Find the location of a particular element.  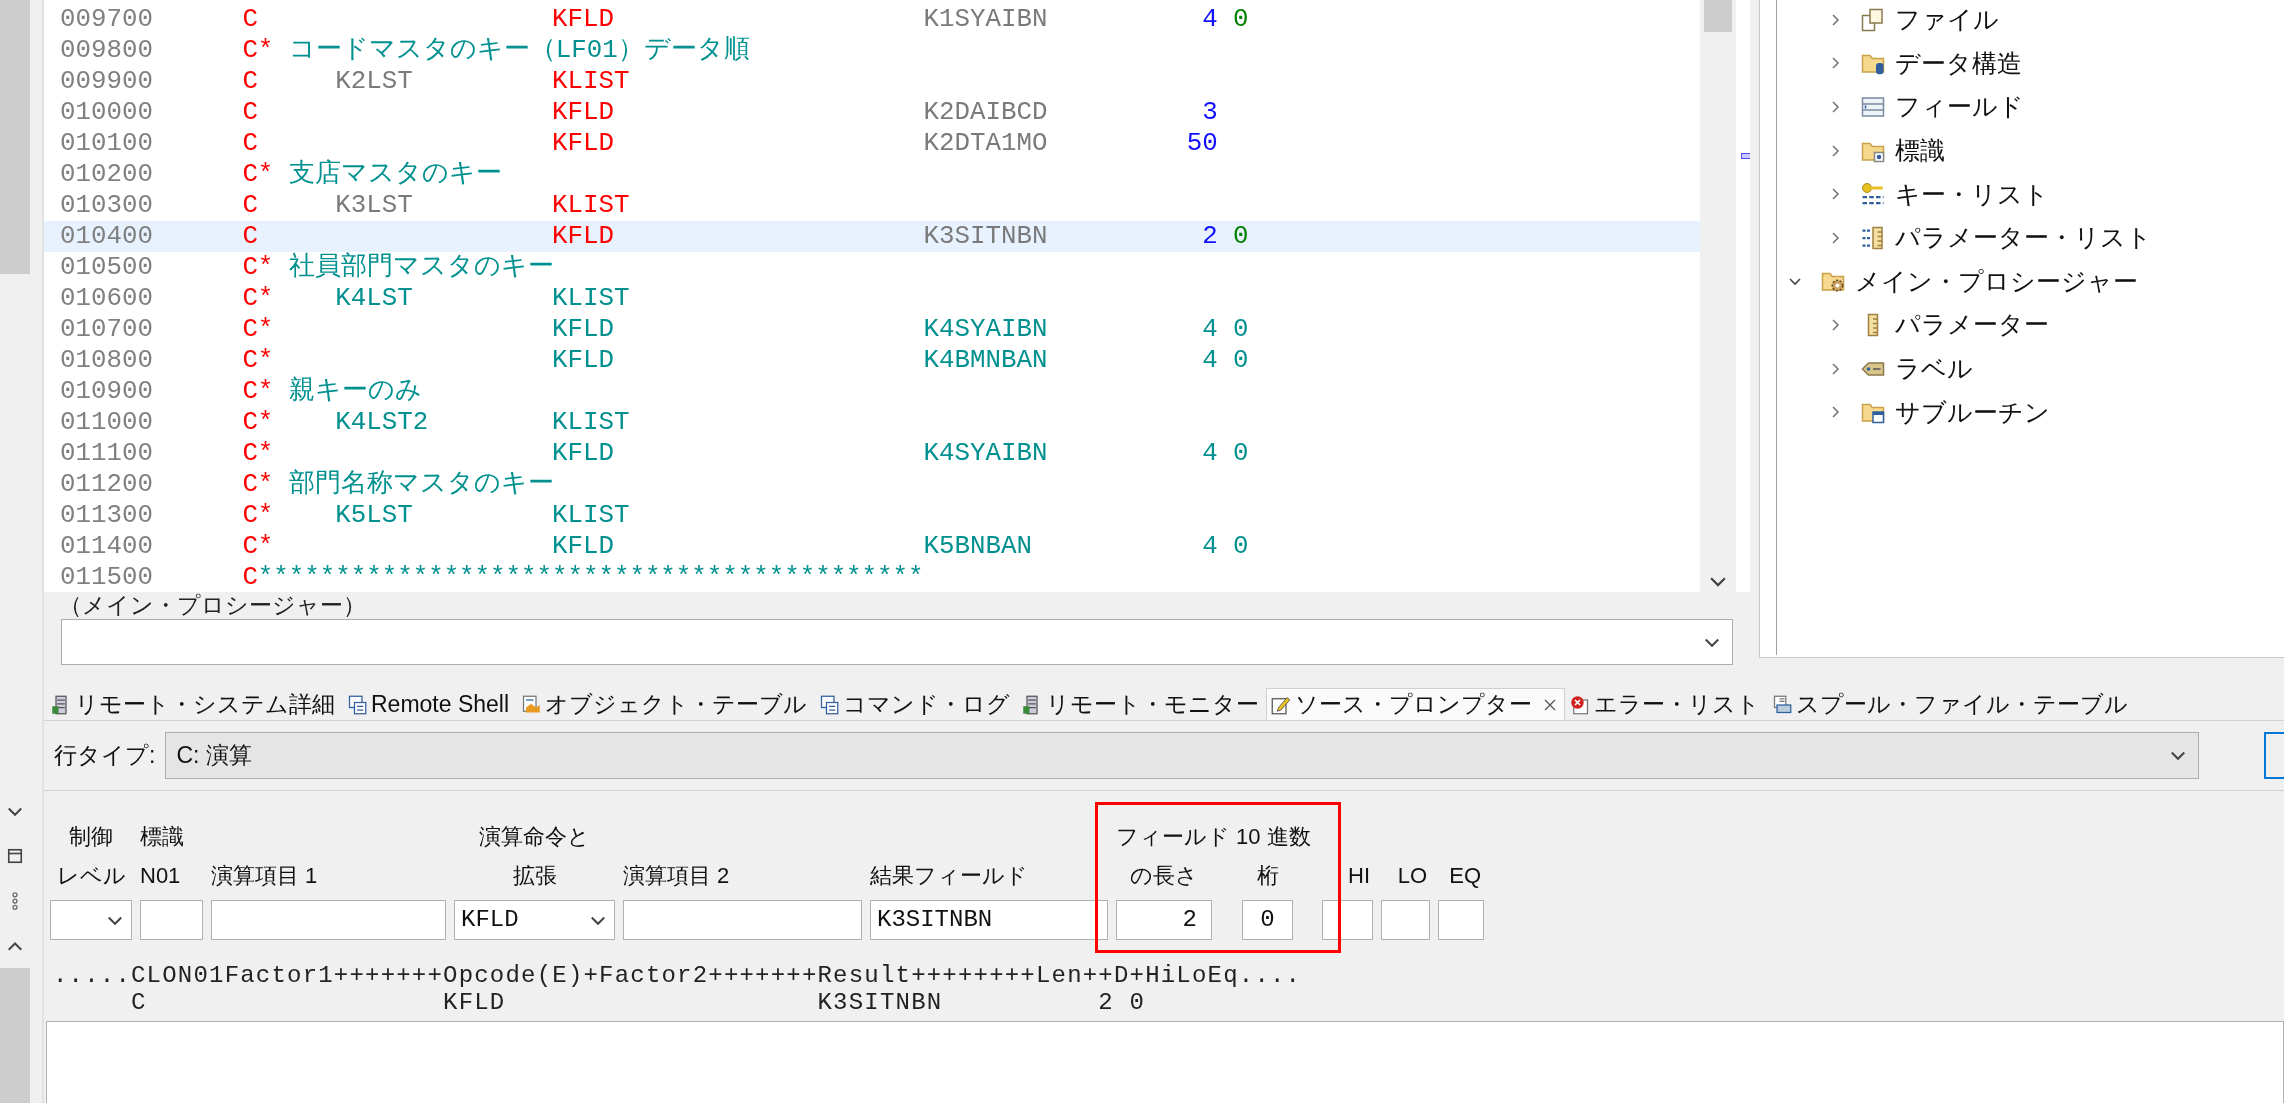

line-number: 010800 is located at coordinates (107, 360).